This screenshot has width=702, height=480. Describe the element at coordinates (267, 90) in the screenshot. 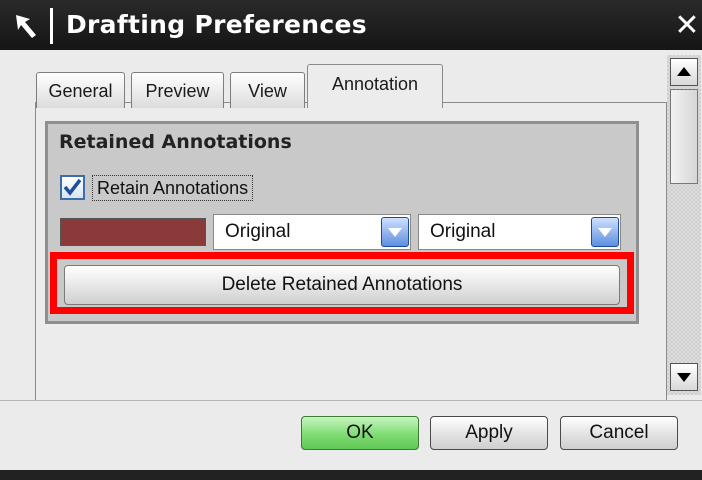

I see `tab-view: View` at that location.